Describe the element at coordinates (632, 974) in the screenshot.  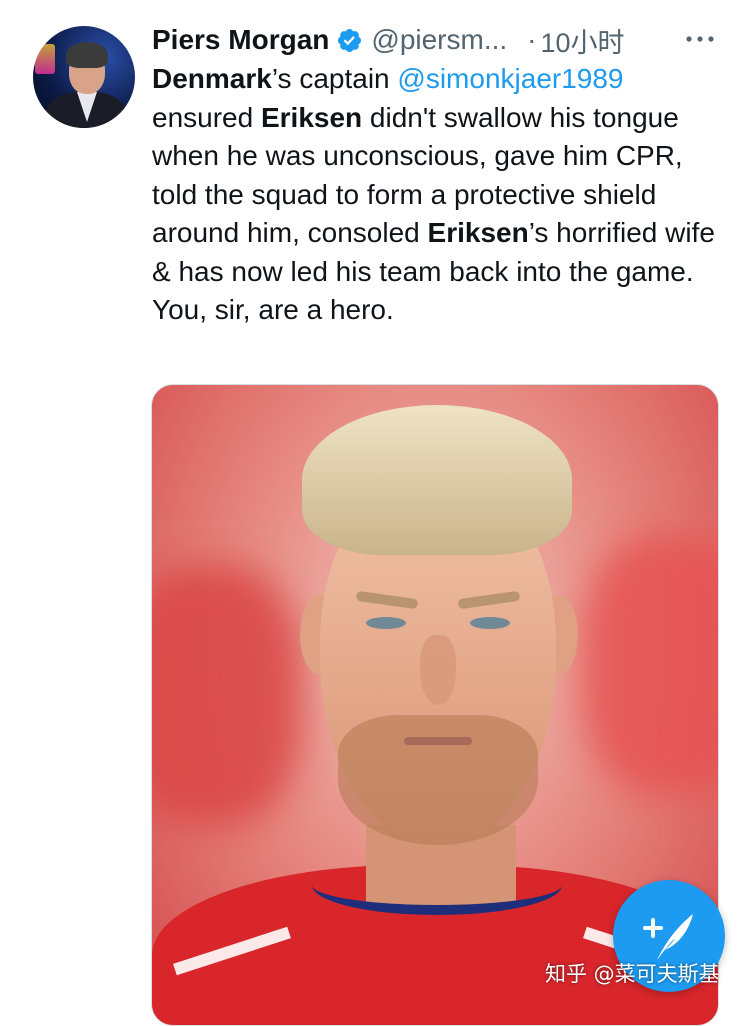
I see `watermark: 知乎 @菜可夫斯基` at that location.